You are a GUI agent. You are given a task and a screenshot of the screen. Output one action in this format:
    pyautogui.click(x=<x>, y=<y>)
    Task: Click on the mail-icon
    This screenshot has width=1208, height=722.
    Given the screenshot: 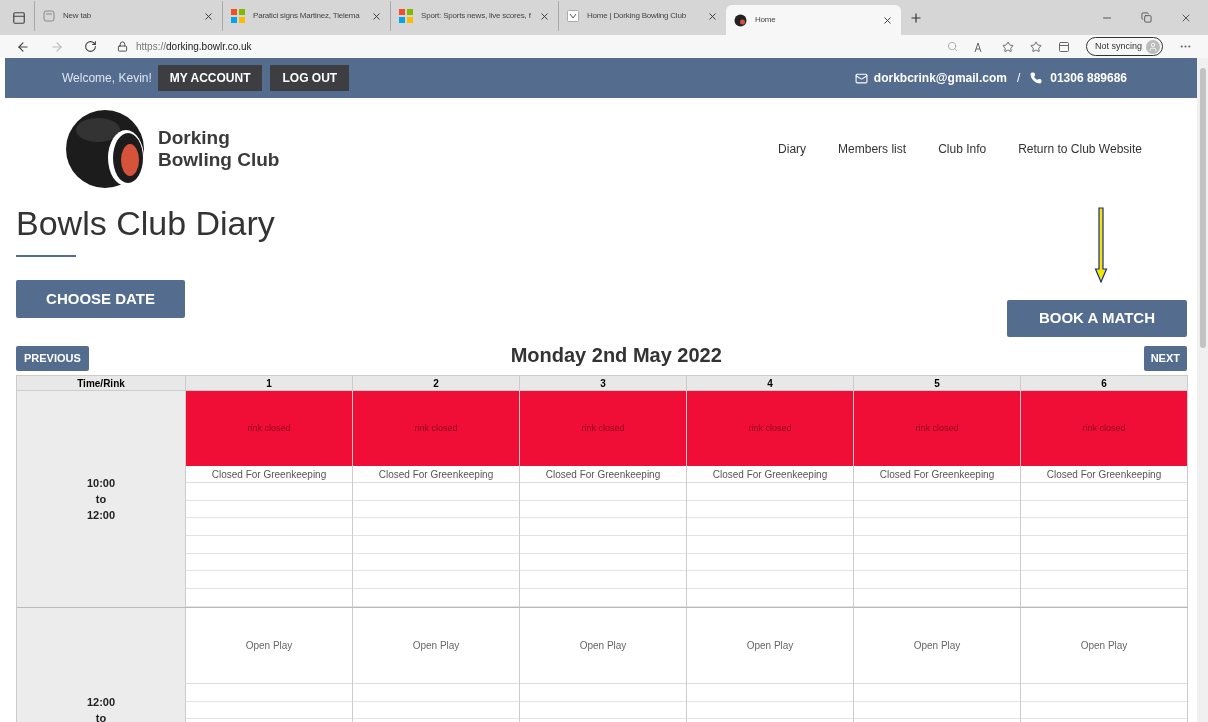 What is the action you would take?
    pyautogui.click(x=861, y=78)
    